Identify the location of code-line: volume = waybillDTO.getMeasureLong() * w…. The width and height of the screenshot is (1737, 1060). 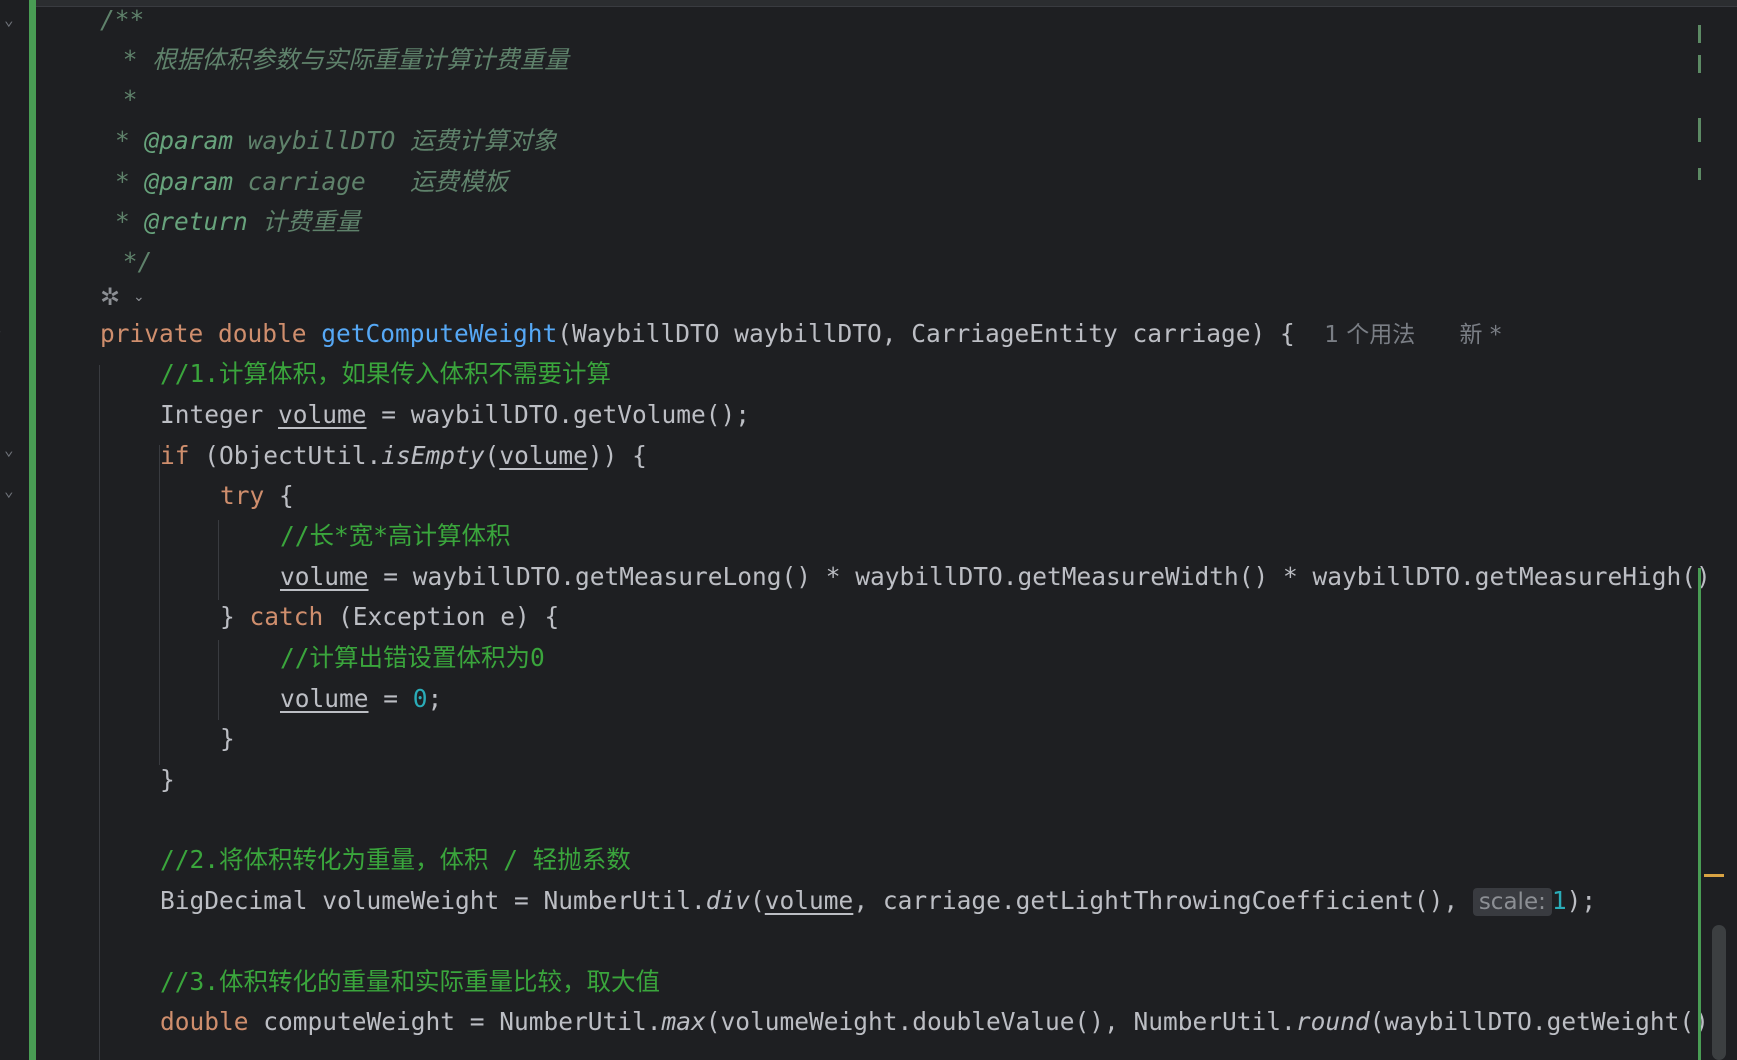
(995, 576).